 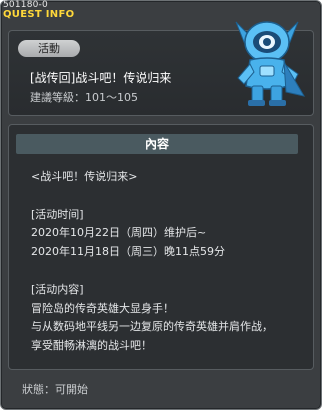 I want to click on content-line: 享受酣畅淋漓的战斗吧！, so click(x=91, y=346).